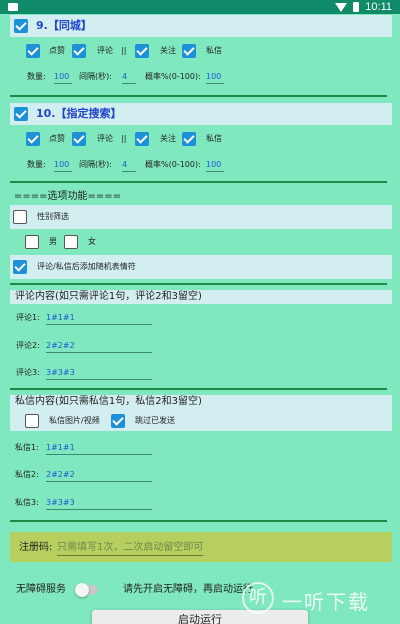  Describe the element at coordinates (168, 138) in the screenshot. I see `task10-follow-label: 关注` at that location.